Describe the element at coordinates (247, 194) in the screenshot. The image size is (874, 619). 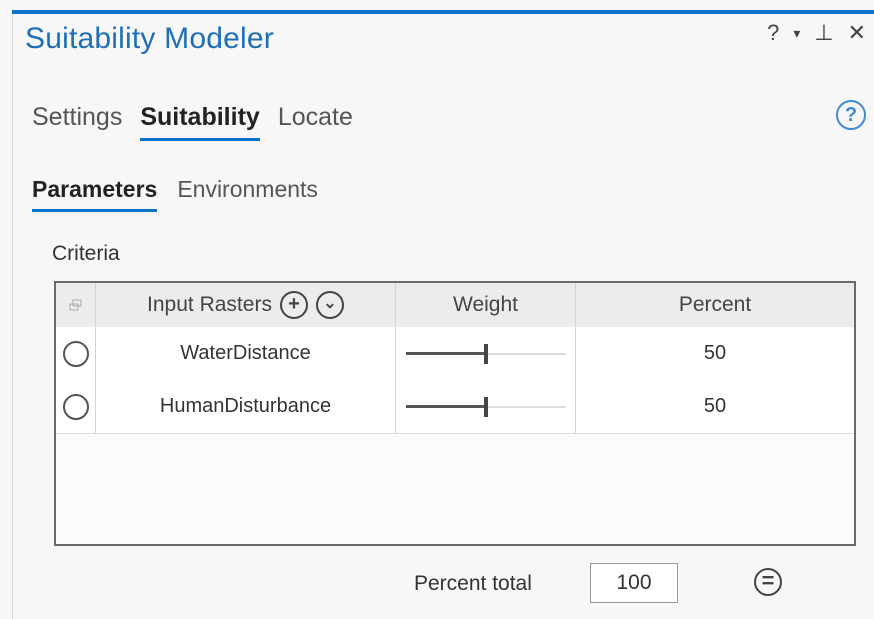
I see `tab-environments: Environments` at that location.